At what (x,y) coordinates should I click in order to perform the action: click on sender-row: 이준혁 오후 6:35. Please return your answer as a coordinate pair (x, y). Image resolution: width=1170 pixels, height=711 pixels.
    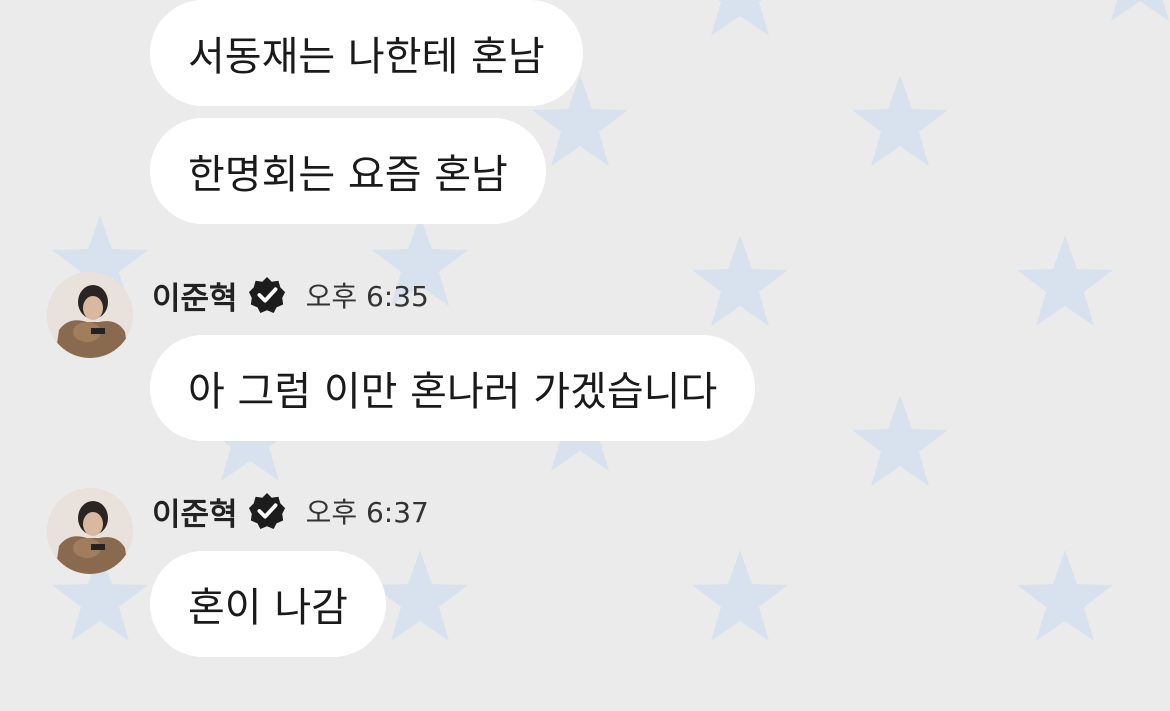
    Looking at the image, I should click on (290, 295).